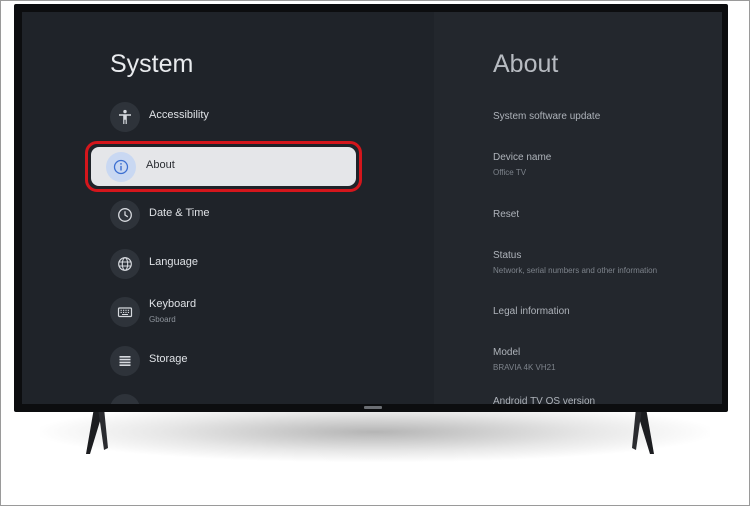 The height and width of the screenshot is (506, 750). I want to click on about-item-label: Android TV OS version, so click(544, 400).